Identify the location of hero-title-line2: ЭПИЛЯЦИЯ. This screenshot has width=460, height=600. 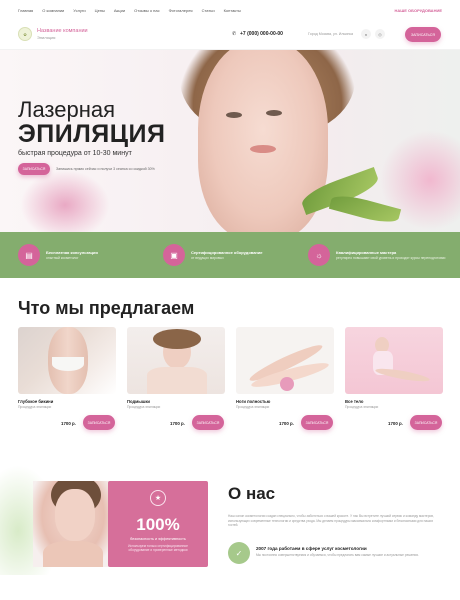
(92, 134).